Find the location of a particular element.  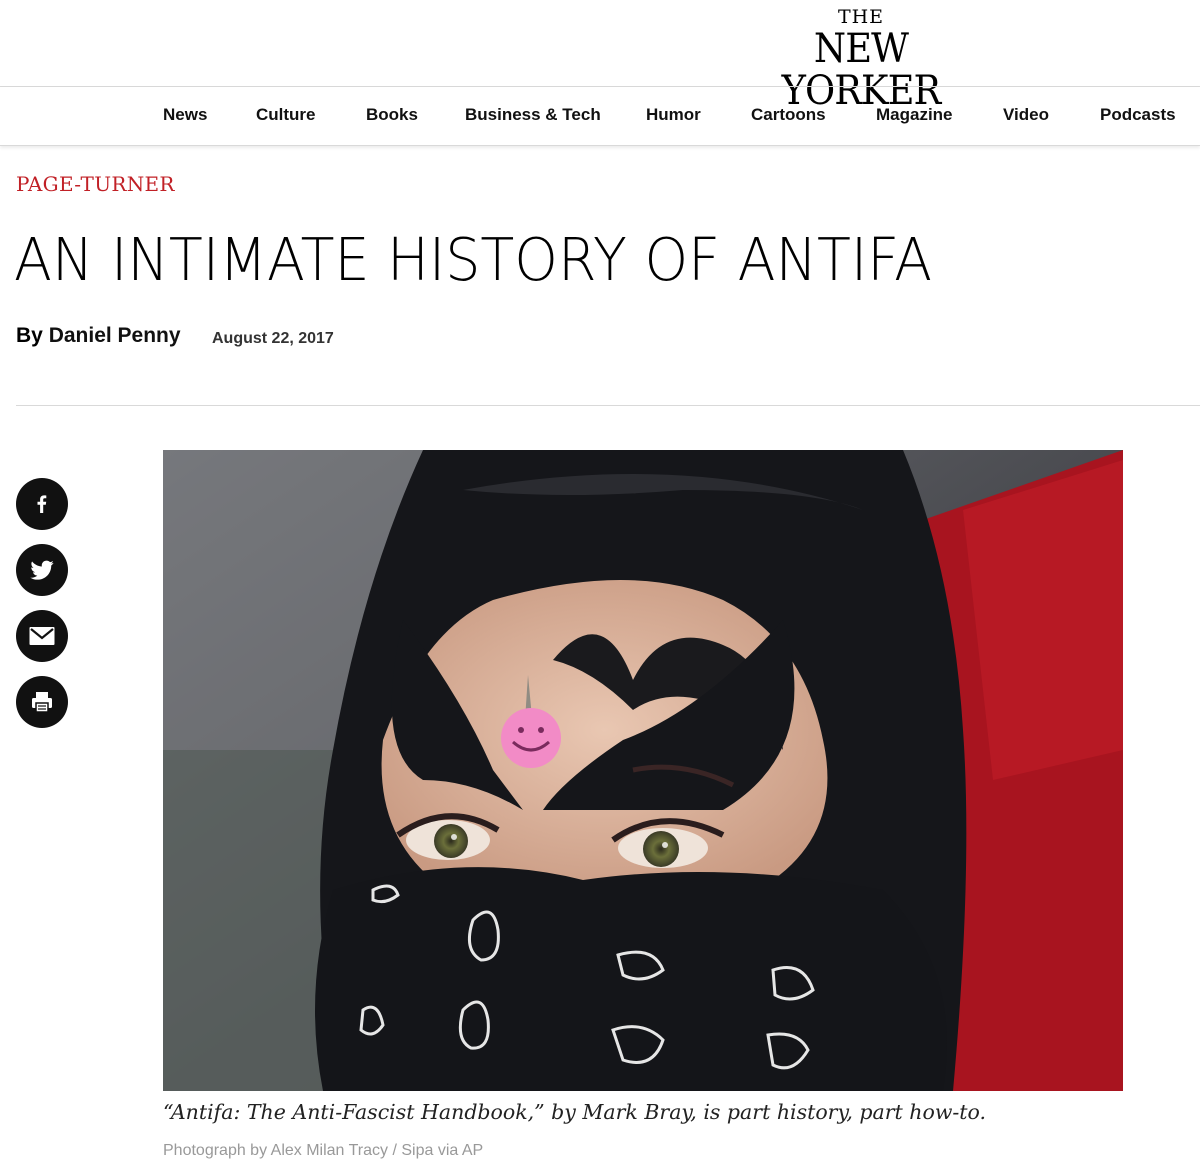

nav-item-magazine: Magazine is located at coordinates (914, 116).